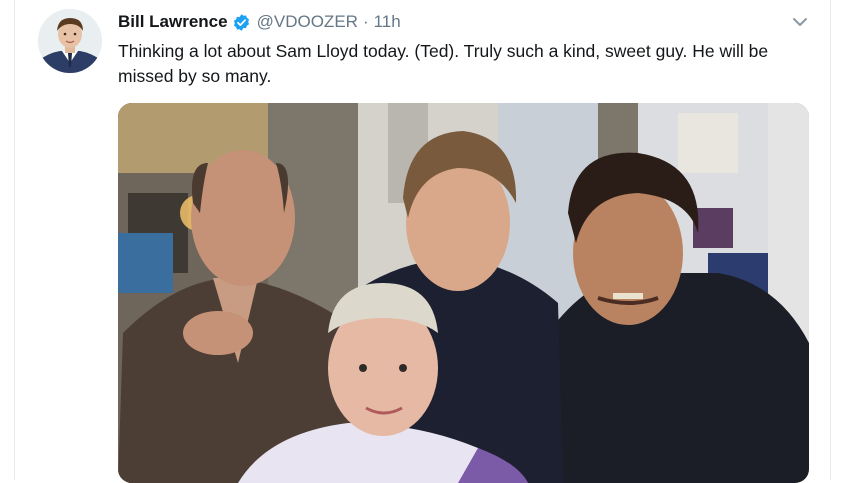  What do you see at coordinates (70, 41) in the screenshot?
I see `author-avatar` at bounding box center [70, 41].